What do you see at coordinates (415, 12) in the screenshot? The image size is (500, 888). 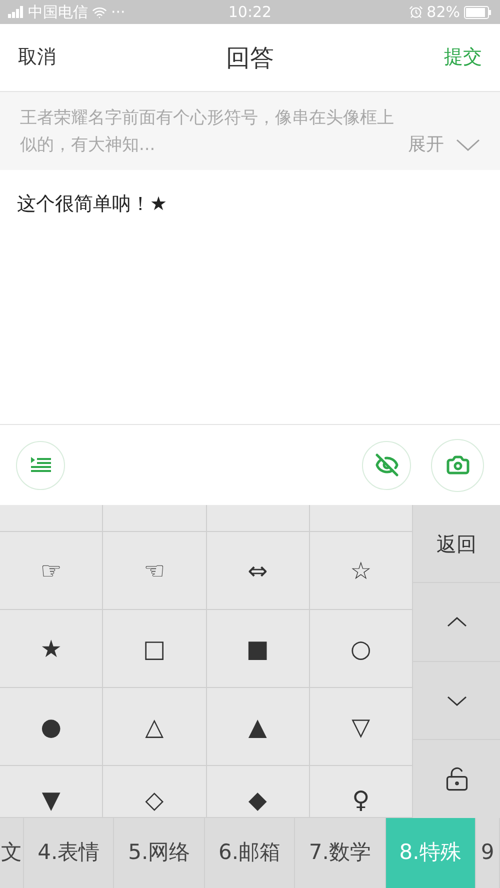 I see `alarm-icon` at bounding box center [415, 12].